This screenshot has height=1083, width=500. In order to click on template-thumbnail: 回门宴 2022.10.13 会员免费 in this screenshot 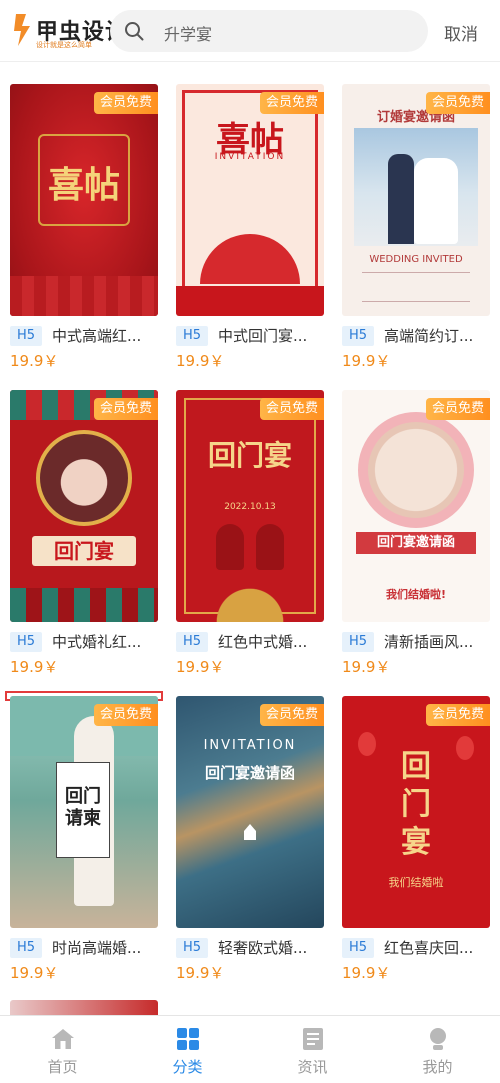, I will do `click(250, 506)`.